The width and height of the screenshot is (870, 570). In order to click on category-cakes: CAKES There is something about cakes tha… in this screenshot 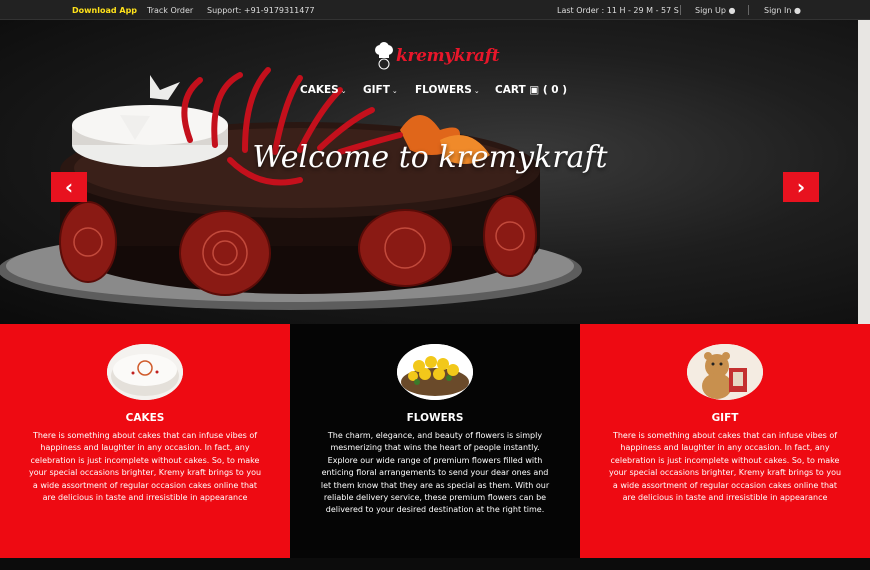, I will do `click(145, 441)`.